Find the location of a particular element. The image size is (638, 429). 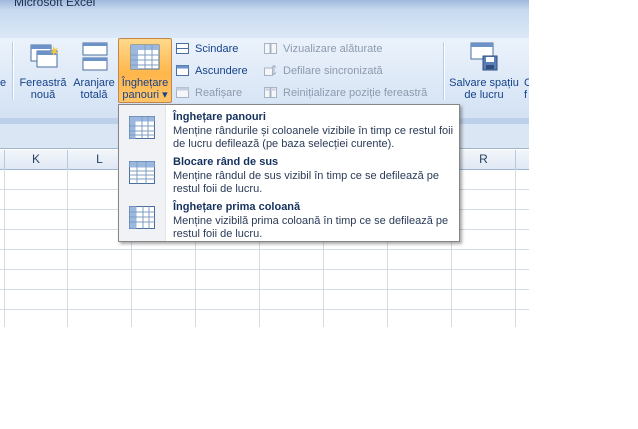

menu-item-title: Înghețare panouri is located at coordinates (219, 117).